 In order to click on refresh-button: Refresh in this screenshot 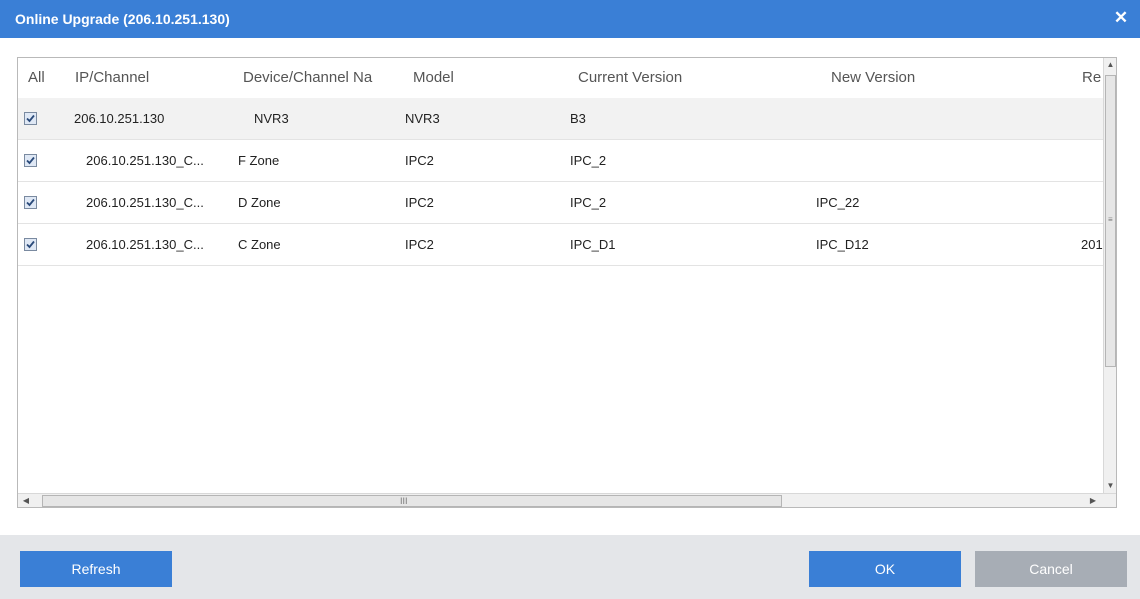, I will do `click(96, 569)`.